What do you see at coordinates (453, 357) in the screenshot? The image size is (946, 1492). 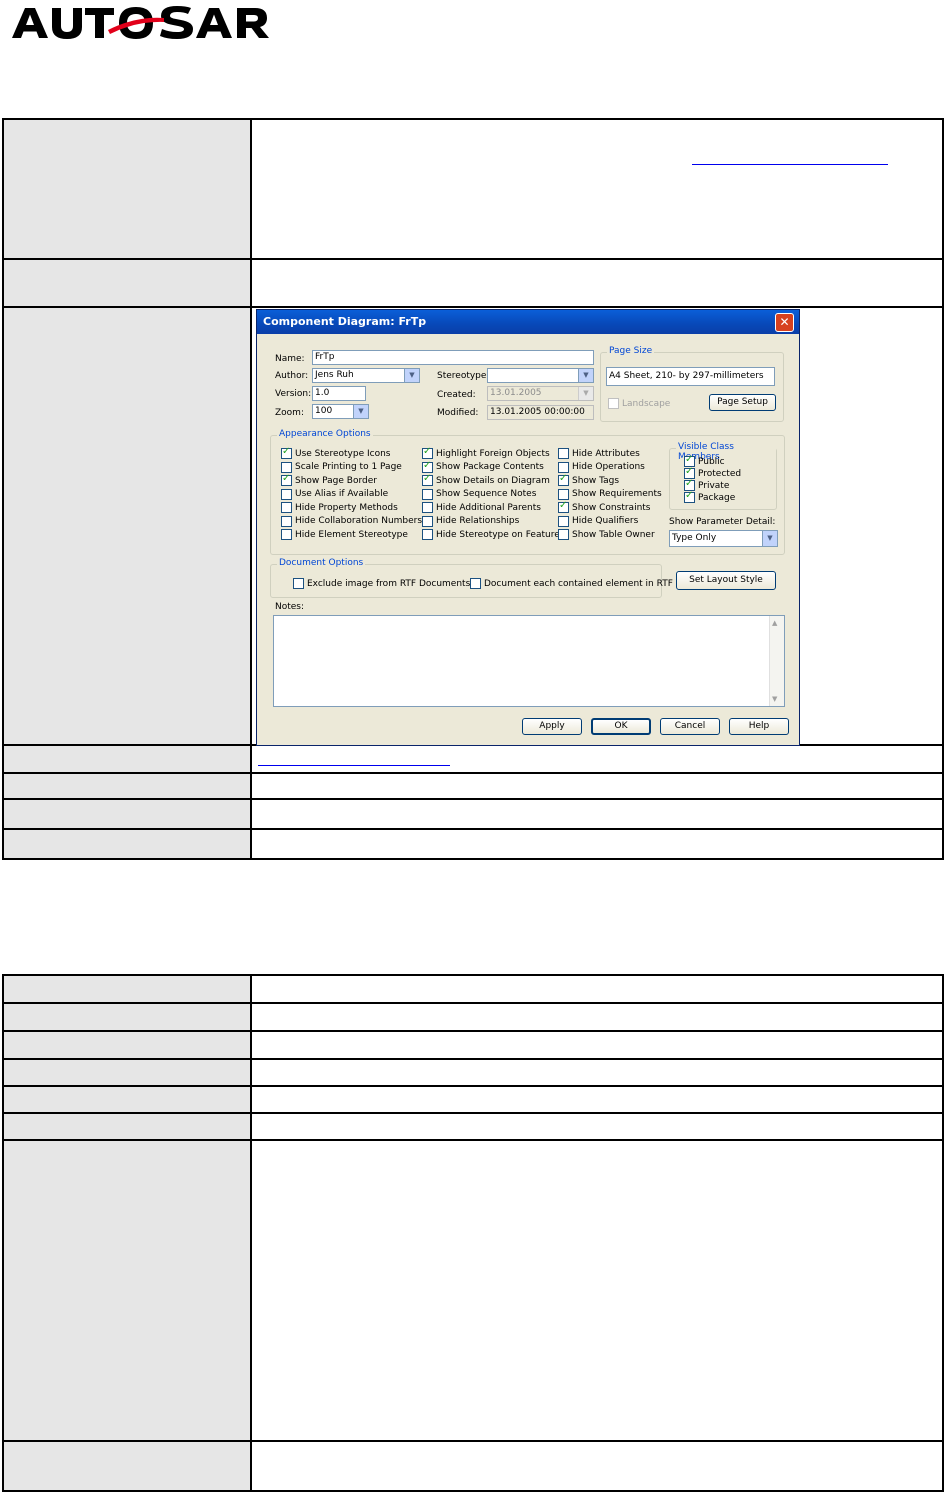 I see `name-field: FrTp` at bounding box center [453, 357].